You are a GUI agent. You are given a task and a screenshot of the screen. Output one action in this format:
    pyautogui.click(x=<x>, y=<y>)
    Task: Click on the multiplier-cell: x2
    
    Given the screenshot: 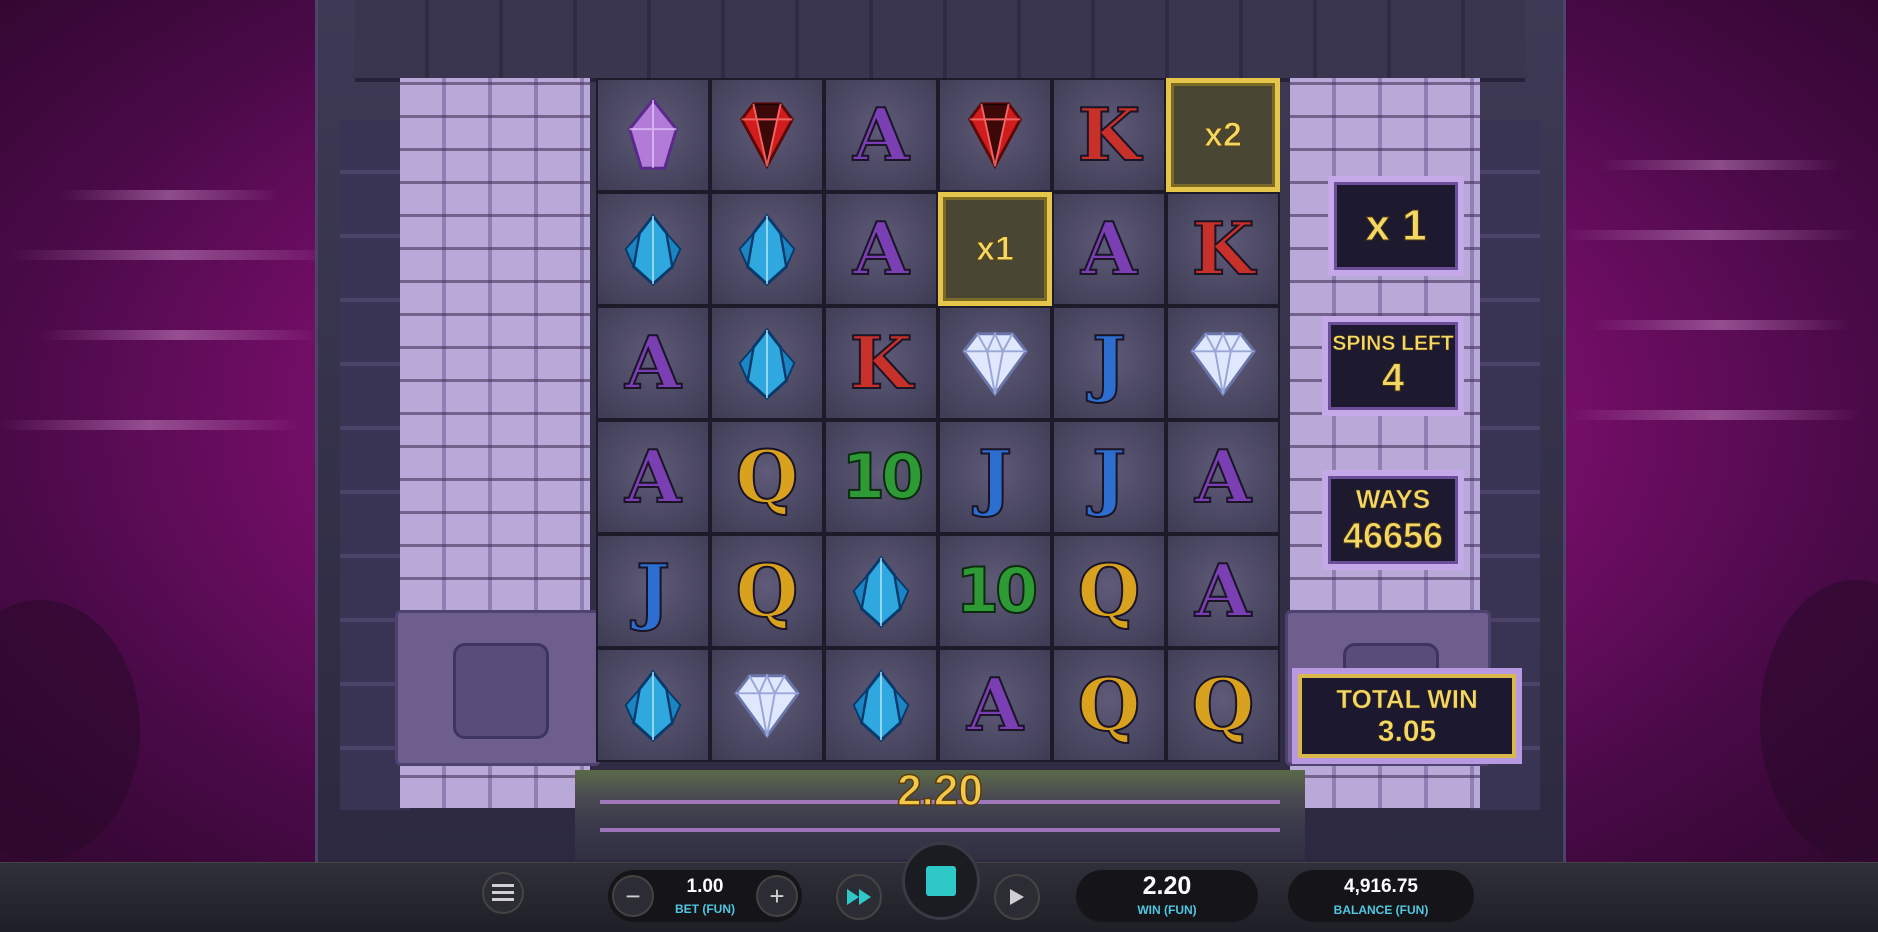 What is the action you would take?
    pyautogui.click(x=1223, y=135)
    